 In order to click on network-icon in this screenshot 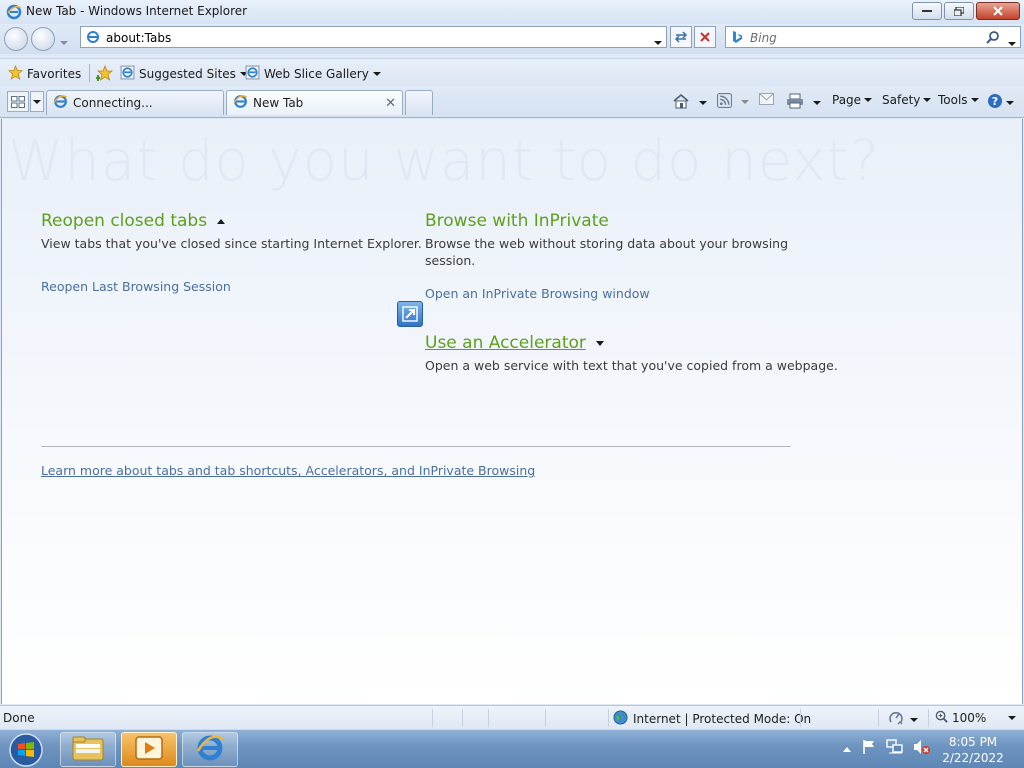, I will do `click(895, 748)`.